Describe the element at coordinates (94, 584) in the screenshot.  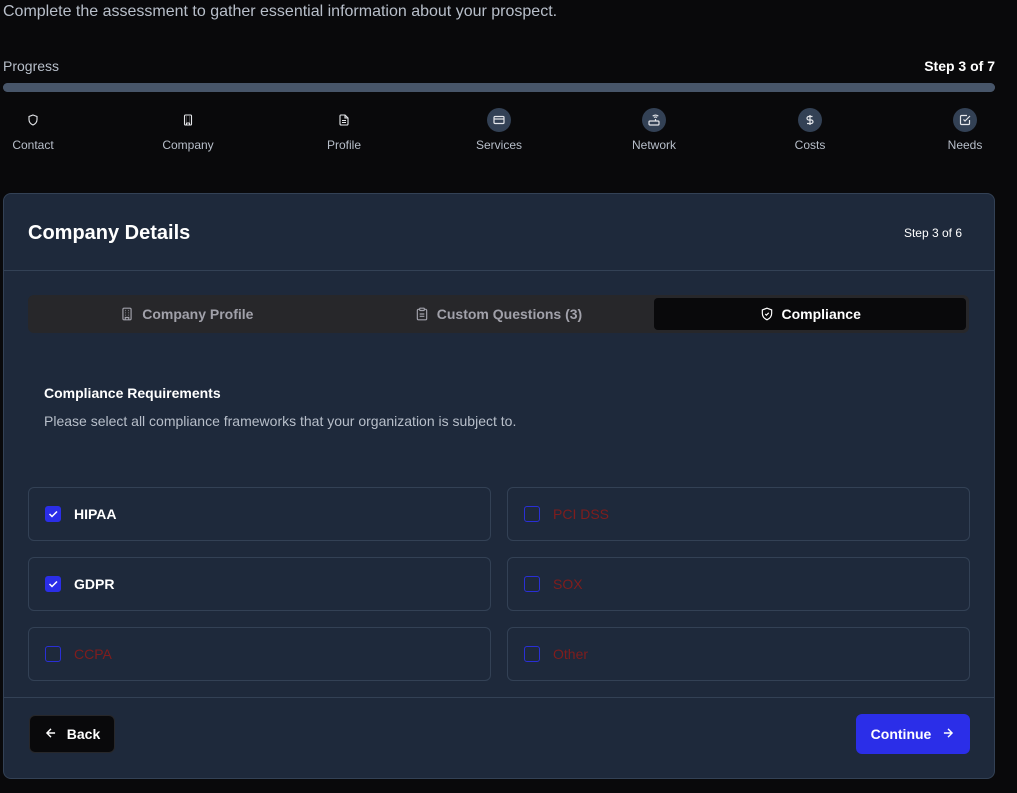
I see `option-label: GDPR` at that location.